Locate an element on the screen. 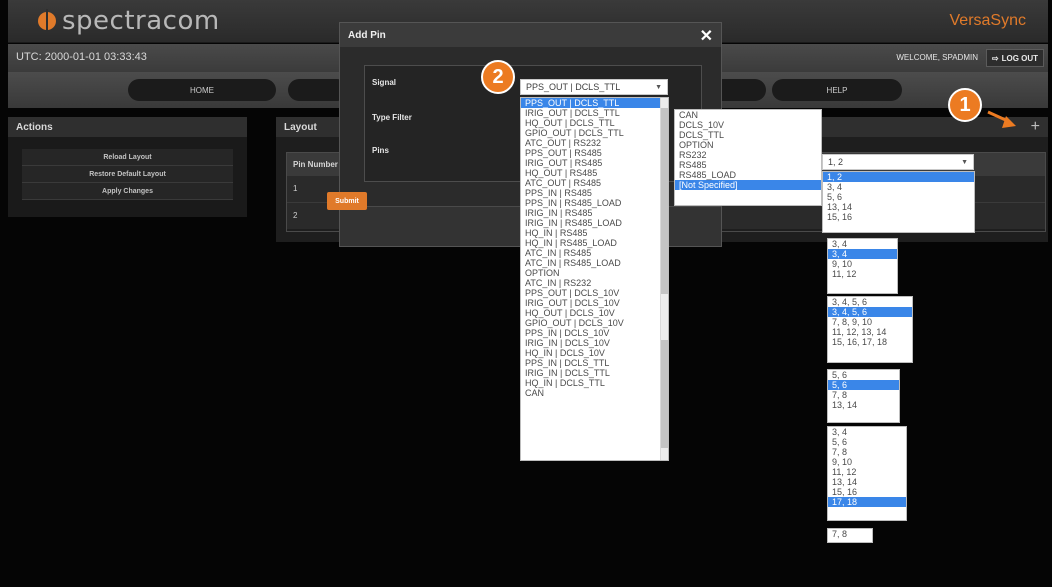 This screenshot has height=587, width=1052. utc-clock: UTC: 2000-01-01 03:33:43 is located at coordinates (81, 57).